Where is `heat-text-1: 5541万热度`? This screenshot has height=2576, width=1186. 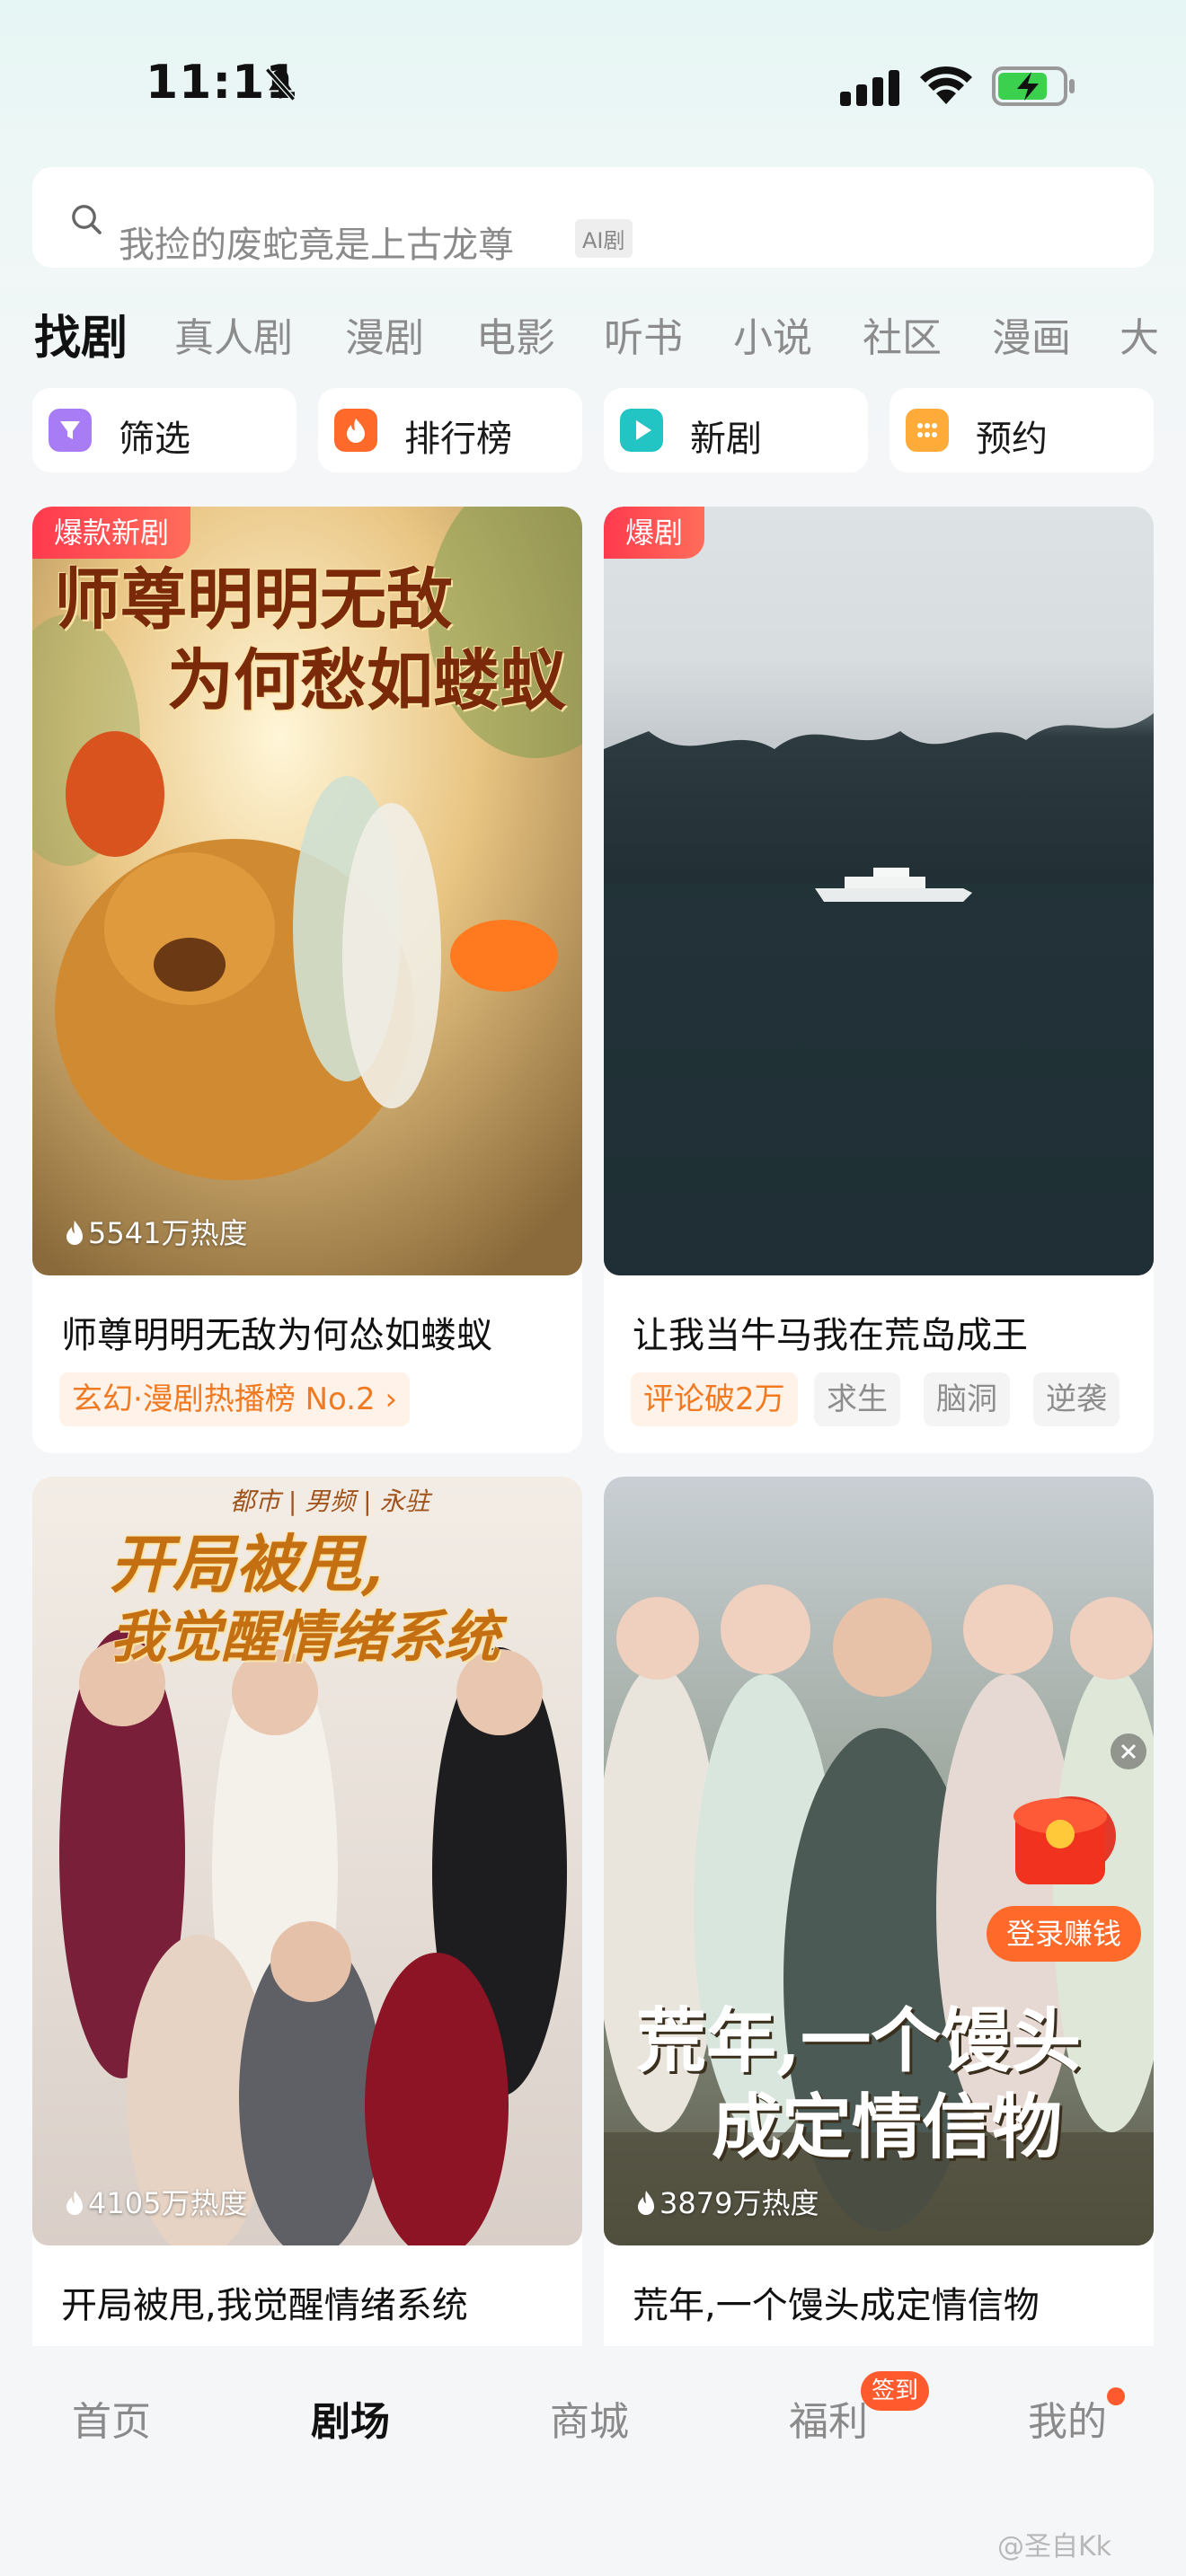 heat-text-1: 5541万热度 is located at coordinates (168, 1233).